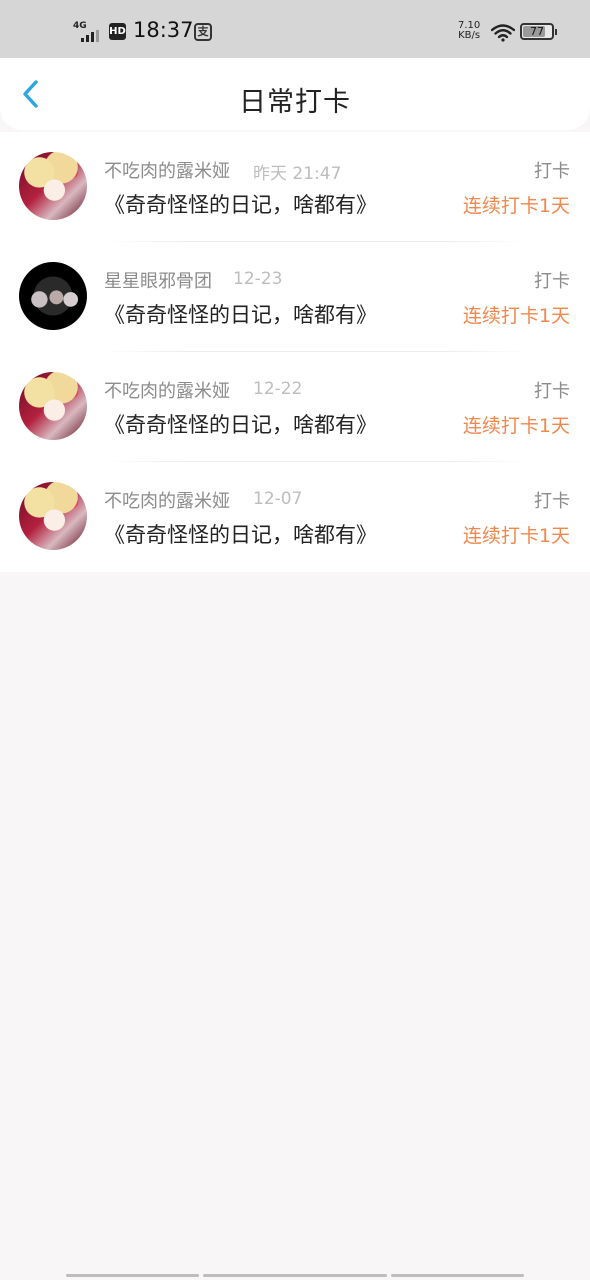 The image size is (590, 1280). Describe the element at coordinates (503, 33) in the screenshot. I see `wifi-icon` at that location.